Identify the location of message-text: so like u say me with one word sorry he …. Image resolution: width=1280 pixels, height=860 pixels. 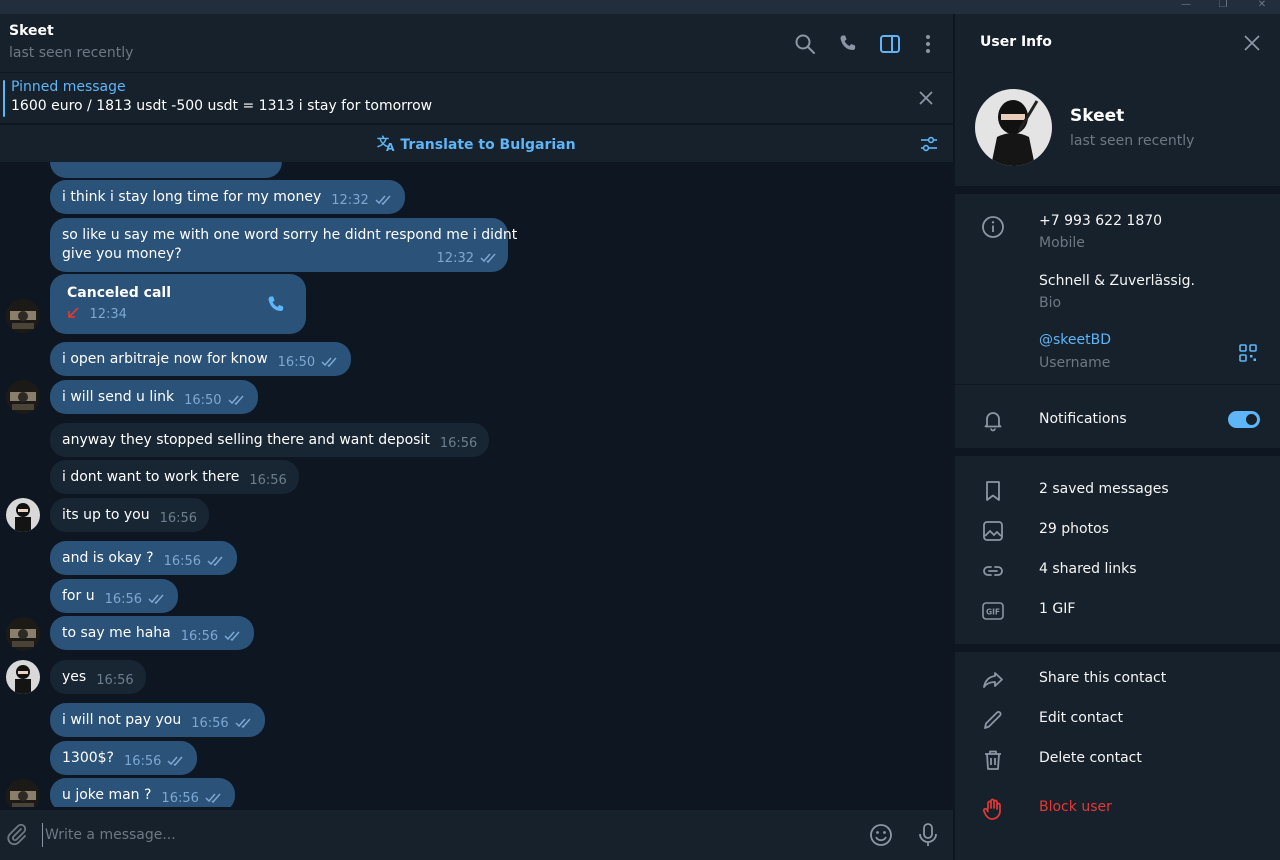
(290, 235).